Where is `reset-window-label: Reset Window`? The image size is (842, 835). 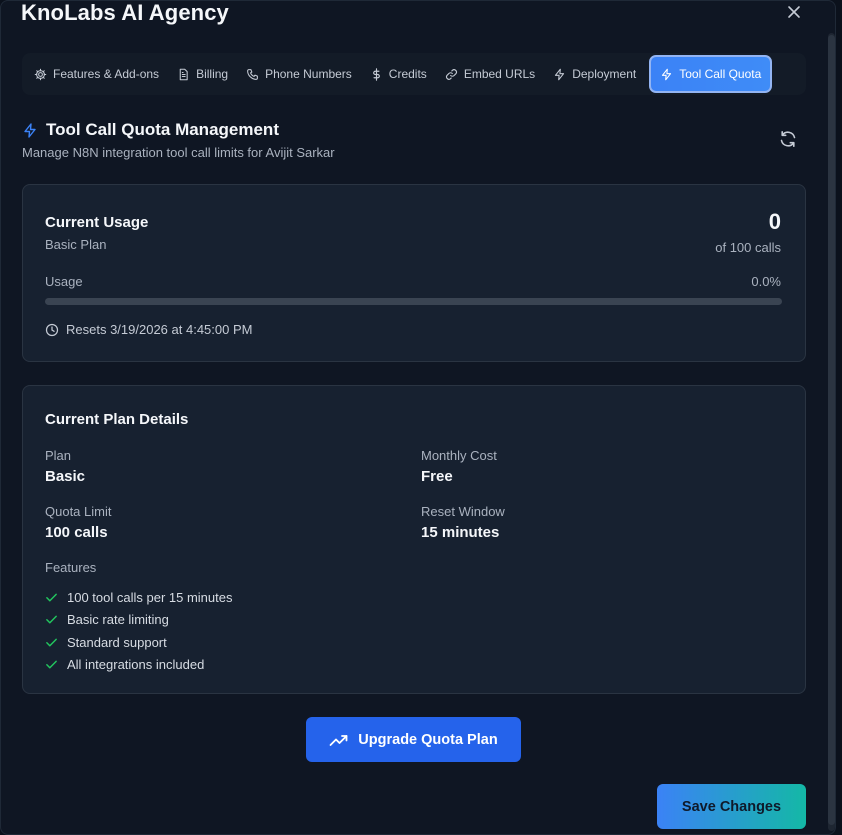 reset-window-label: Reset Window is located at coordinates (463, 511).